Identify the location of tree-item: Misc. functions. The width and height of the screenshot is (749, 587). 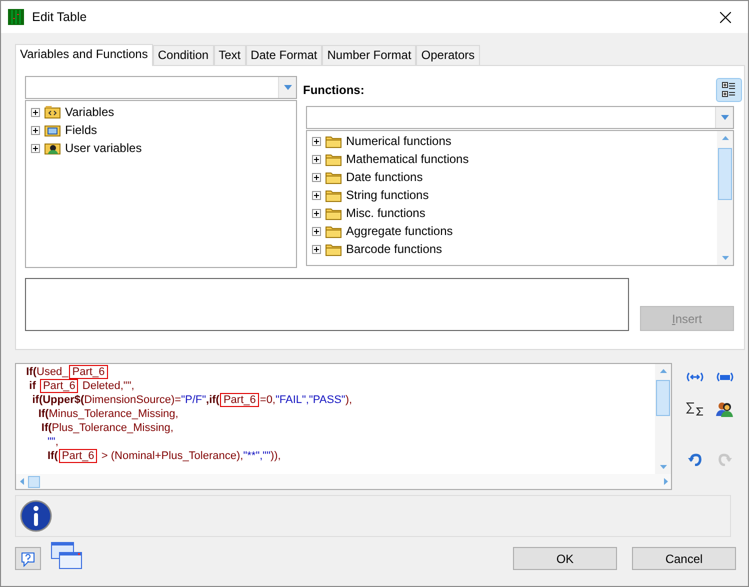
(386, 213).